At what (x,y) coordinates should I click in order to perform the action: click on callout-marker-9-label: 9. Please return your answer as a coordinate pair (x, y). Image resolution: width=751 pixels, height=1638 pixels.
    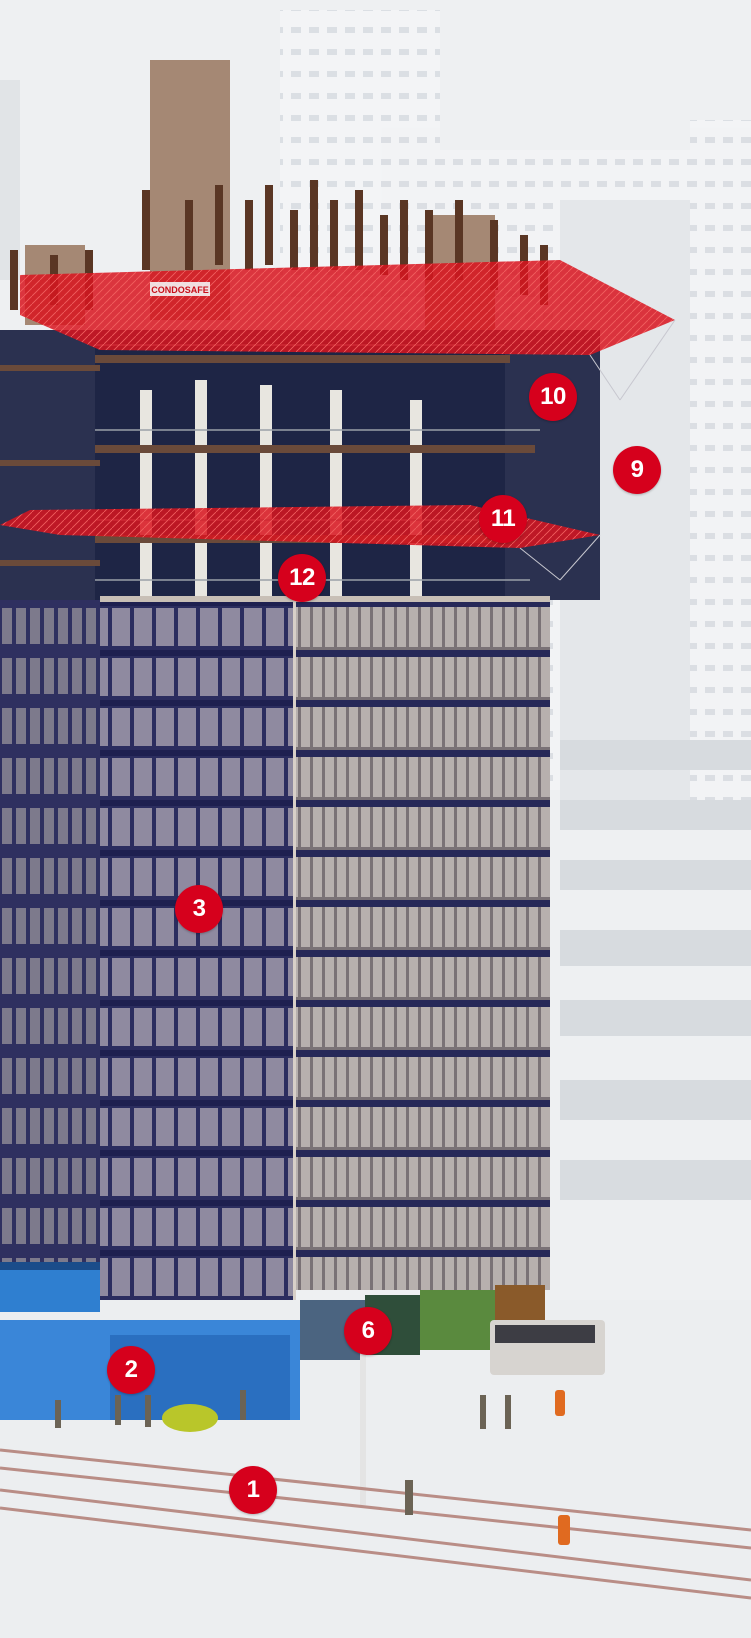
    Looking at the image, I should click on (637, 469).